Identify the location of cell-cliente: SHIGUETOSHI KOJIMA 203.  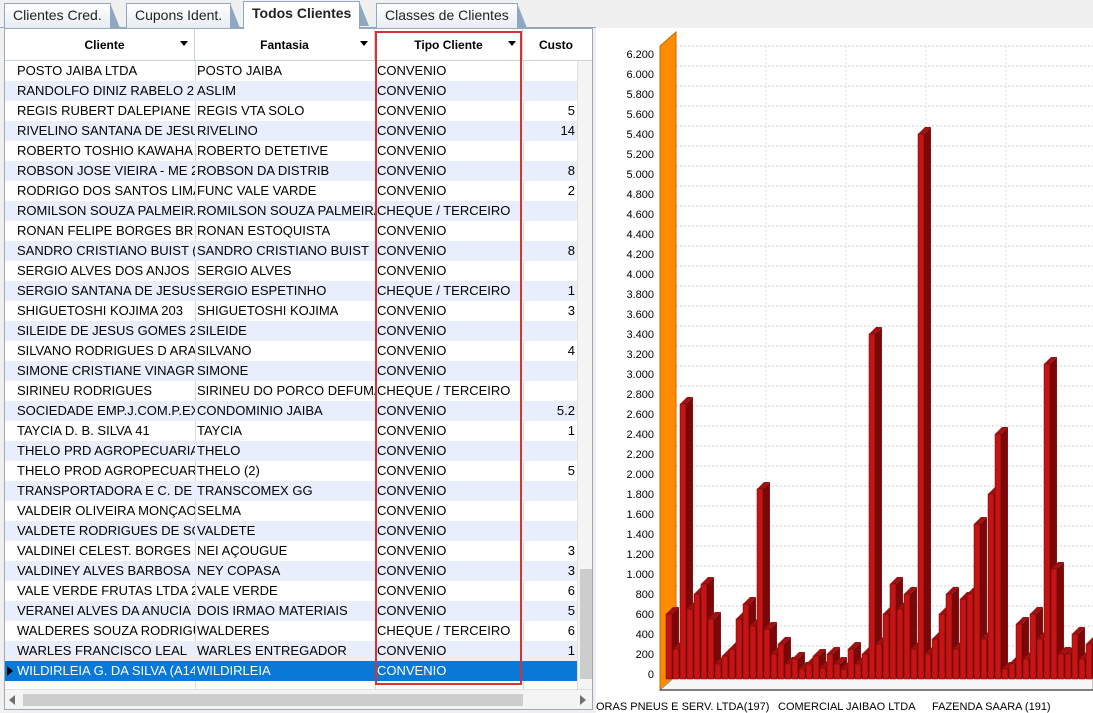
(100, 310).